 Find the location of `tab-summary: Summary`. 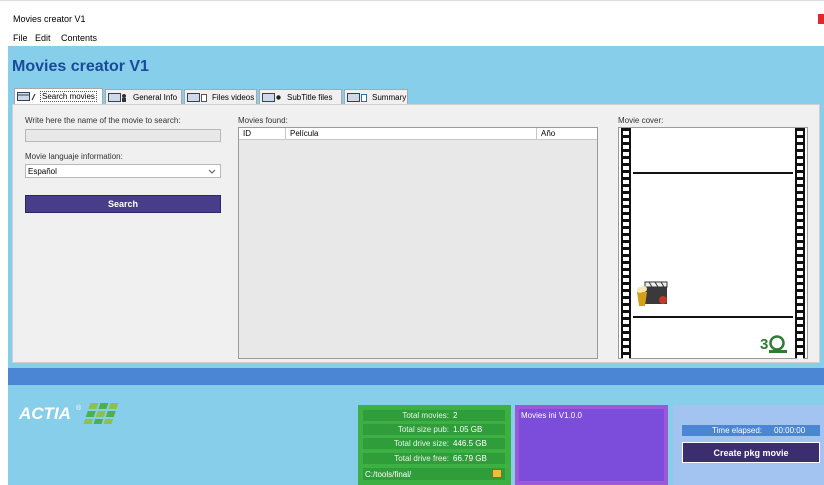

tab-summary: Summary is located at coordinates (376, 96).